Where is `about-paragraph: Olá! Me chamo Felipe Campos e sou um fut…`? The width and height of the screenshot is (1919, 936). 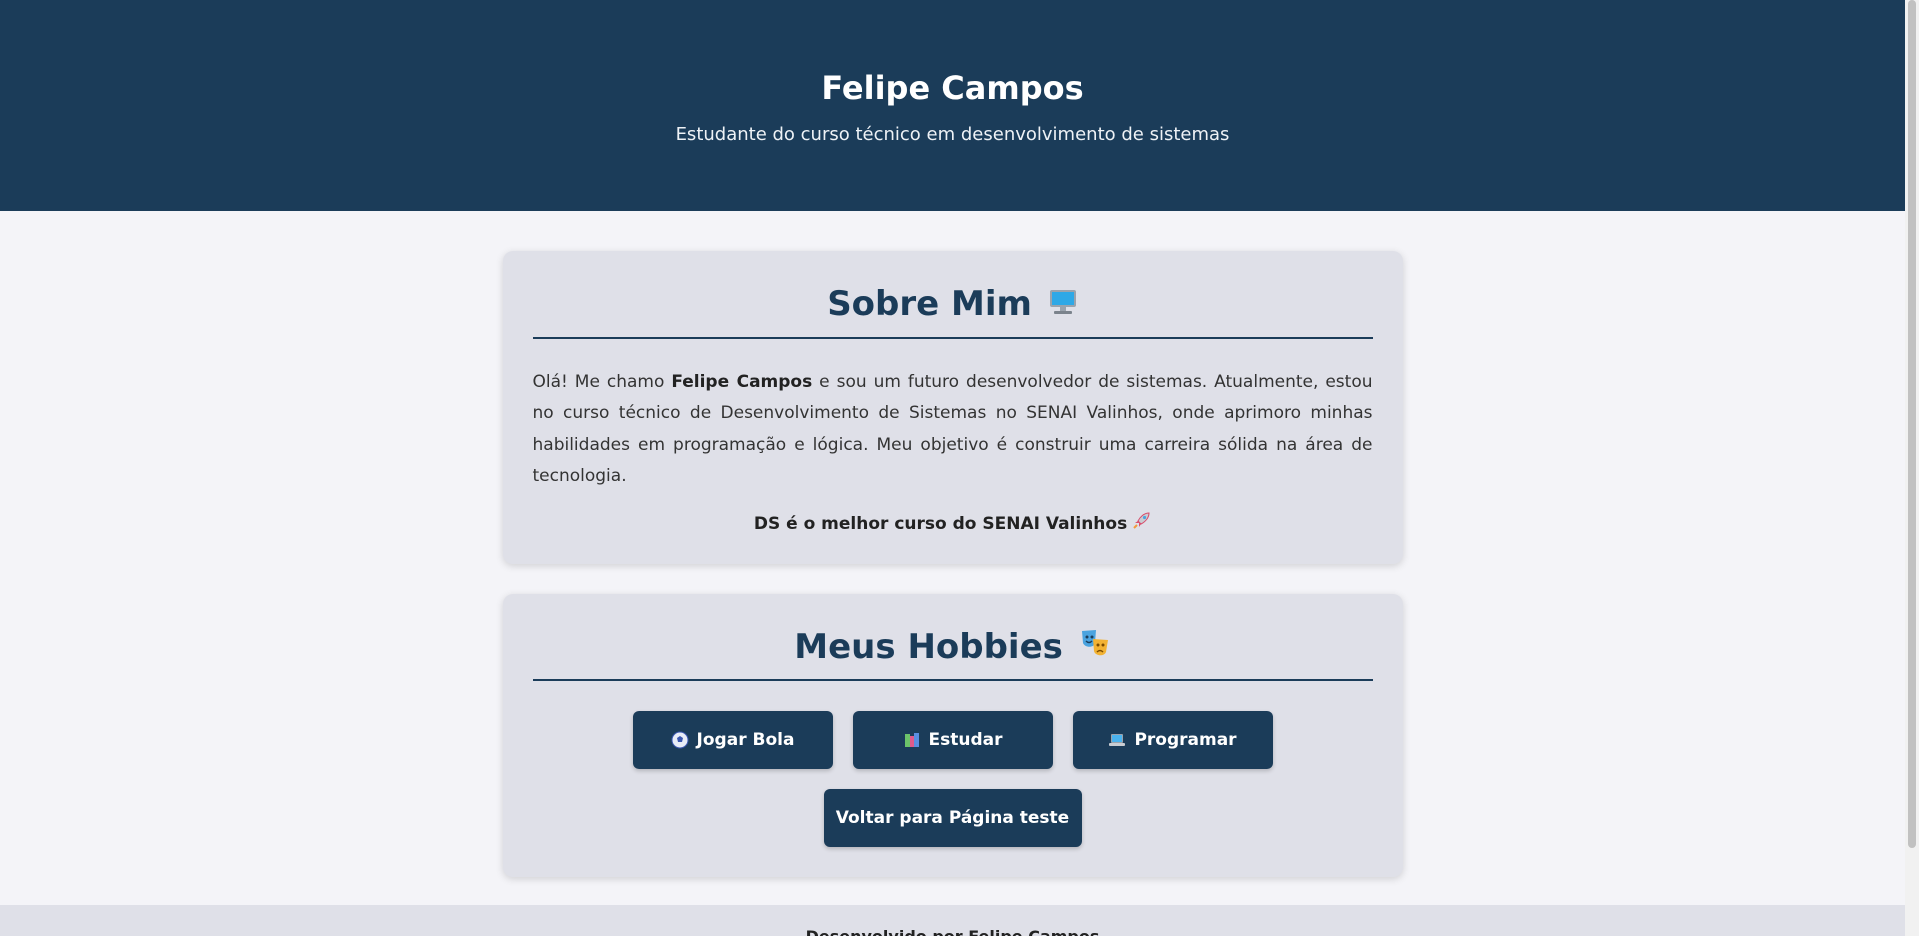 about-paragraph: Olá! Me chamo Felipe Campos e sou um fut… is located at coordinates (953, 430).